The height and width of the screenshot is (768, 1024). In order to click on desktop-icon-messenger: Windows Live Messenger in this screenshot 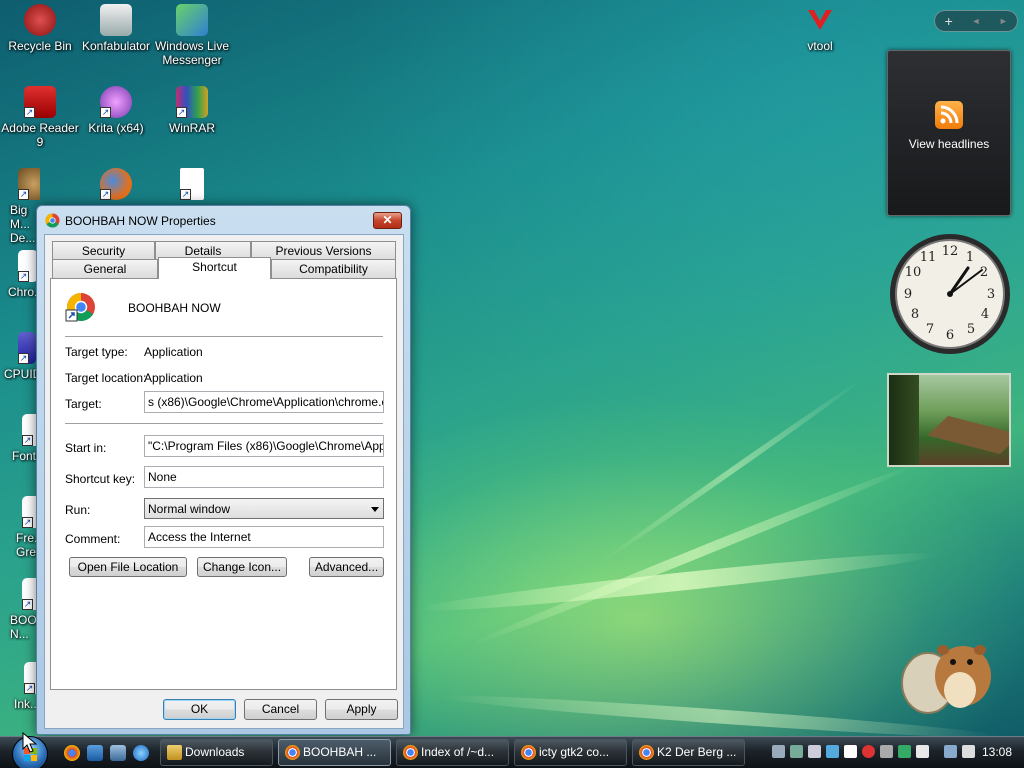, I will do `click(192, 35)`.